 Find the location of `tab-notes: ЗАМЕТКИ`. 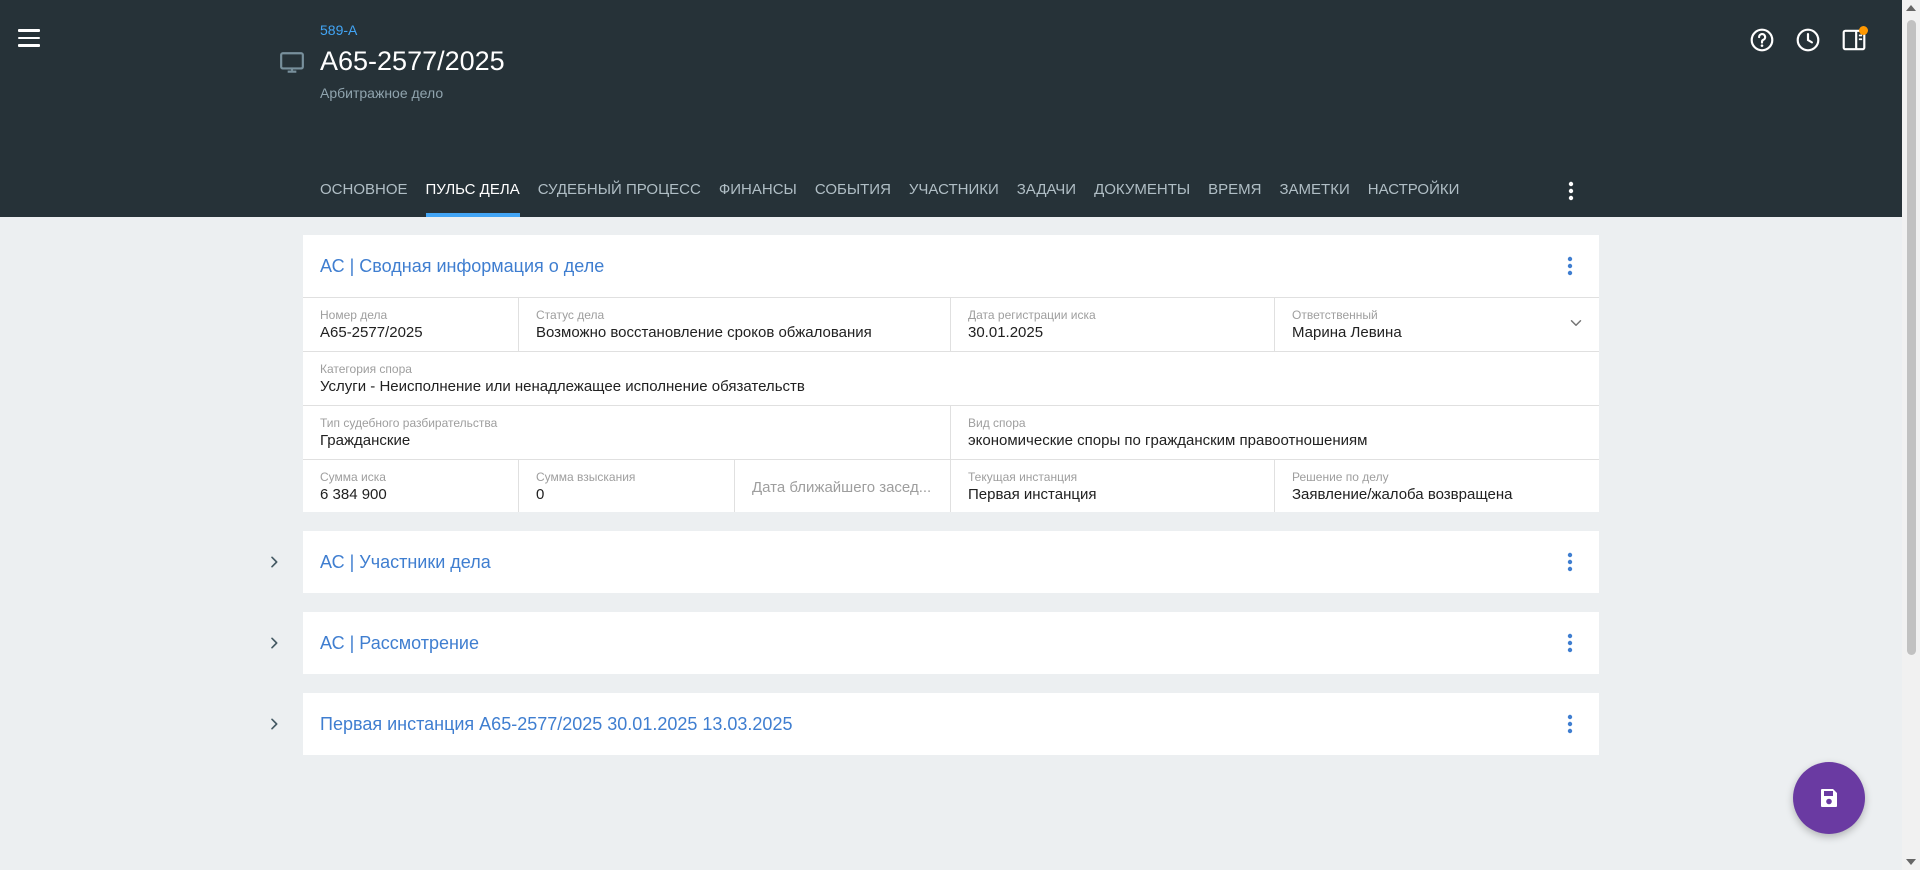

tab-notes: ЗАМЕТКИ is located at coordinates (1314, 193).